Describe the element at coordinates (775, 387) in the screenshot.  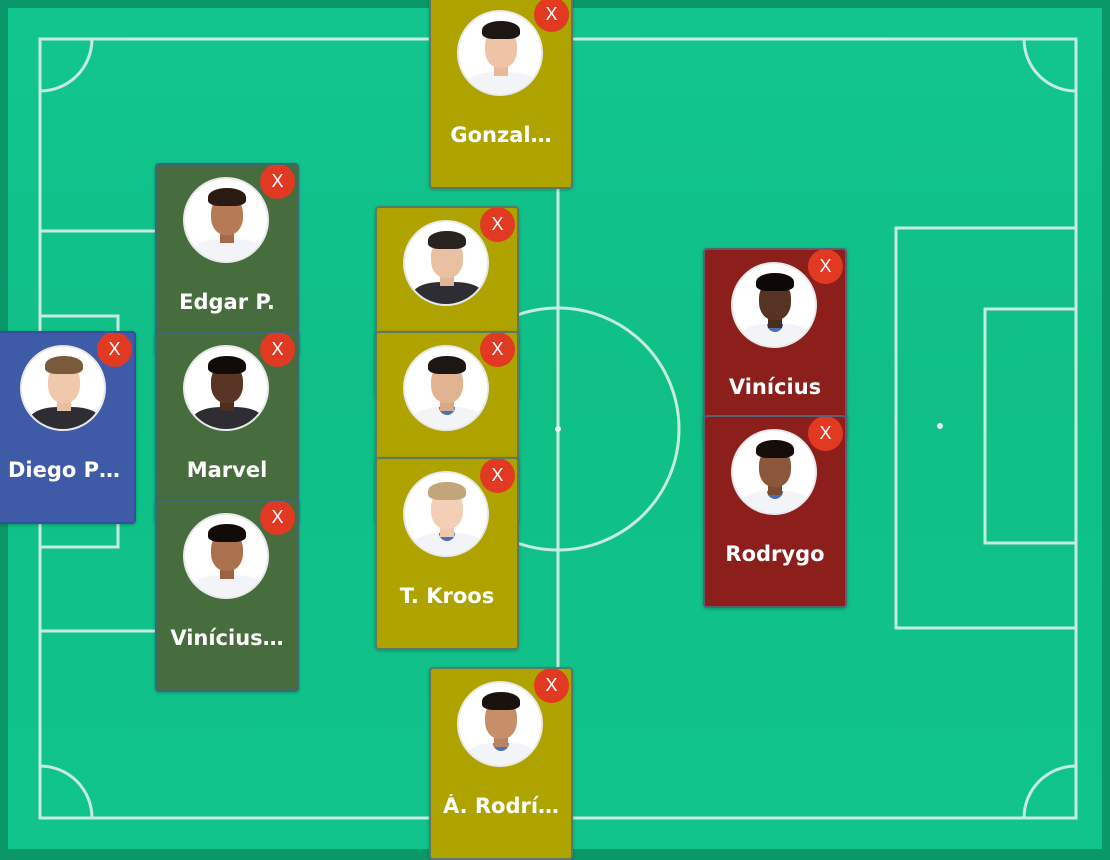
I see `player-name: Vinícius` at that location.